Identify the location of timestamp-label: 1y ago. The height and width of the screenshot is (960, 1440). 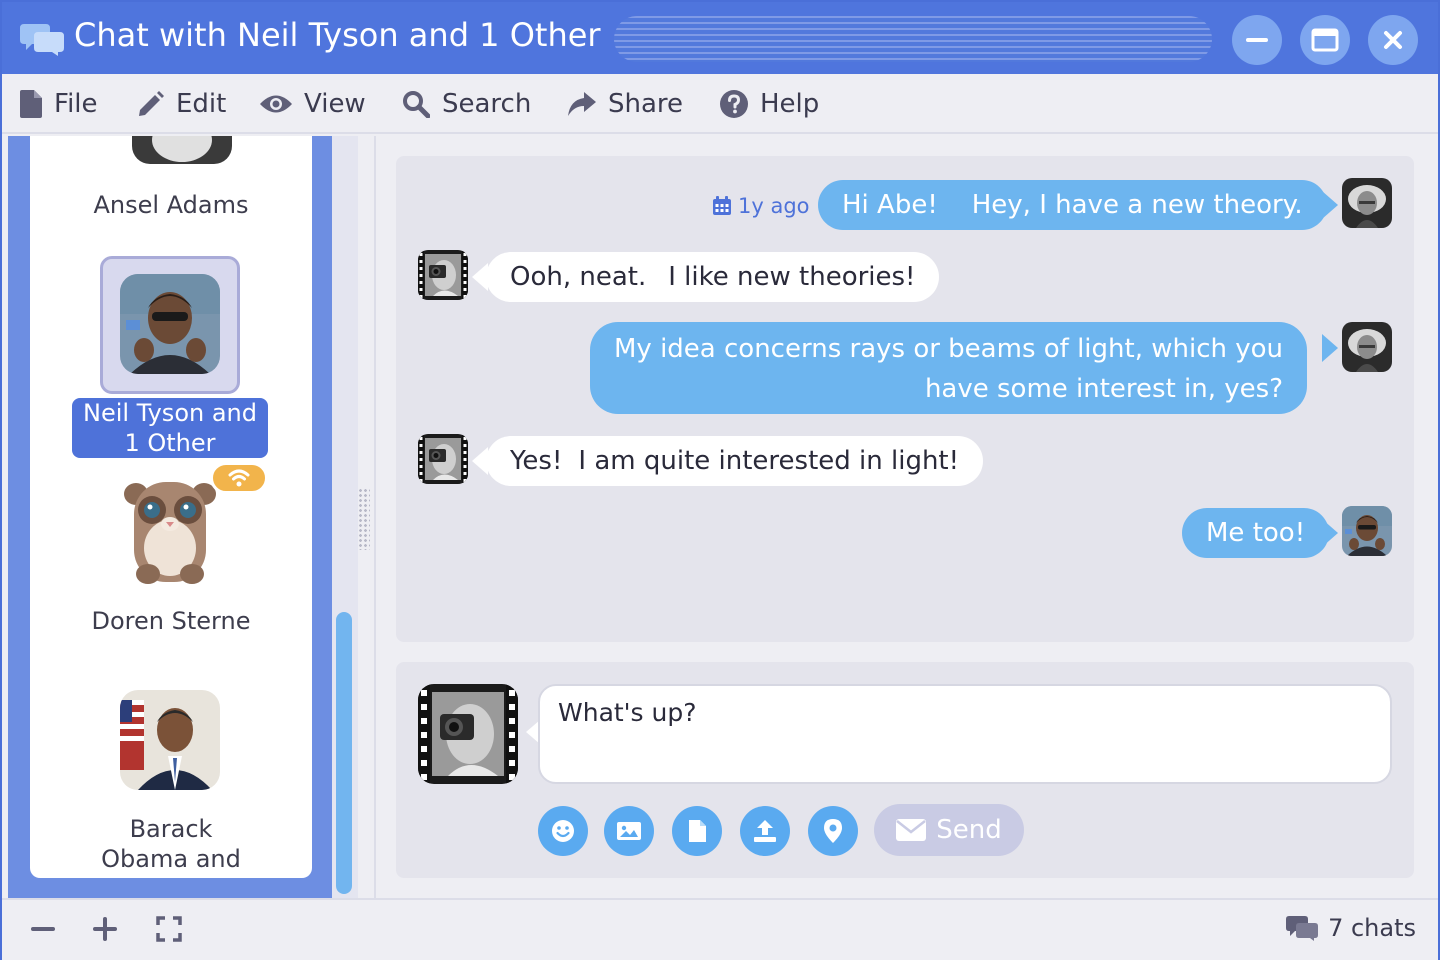
(774, 206).